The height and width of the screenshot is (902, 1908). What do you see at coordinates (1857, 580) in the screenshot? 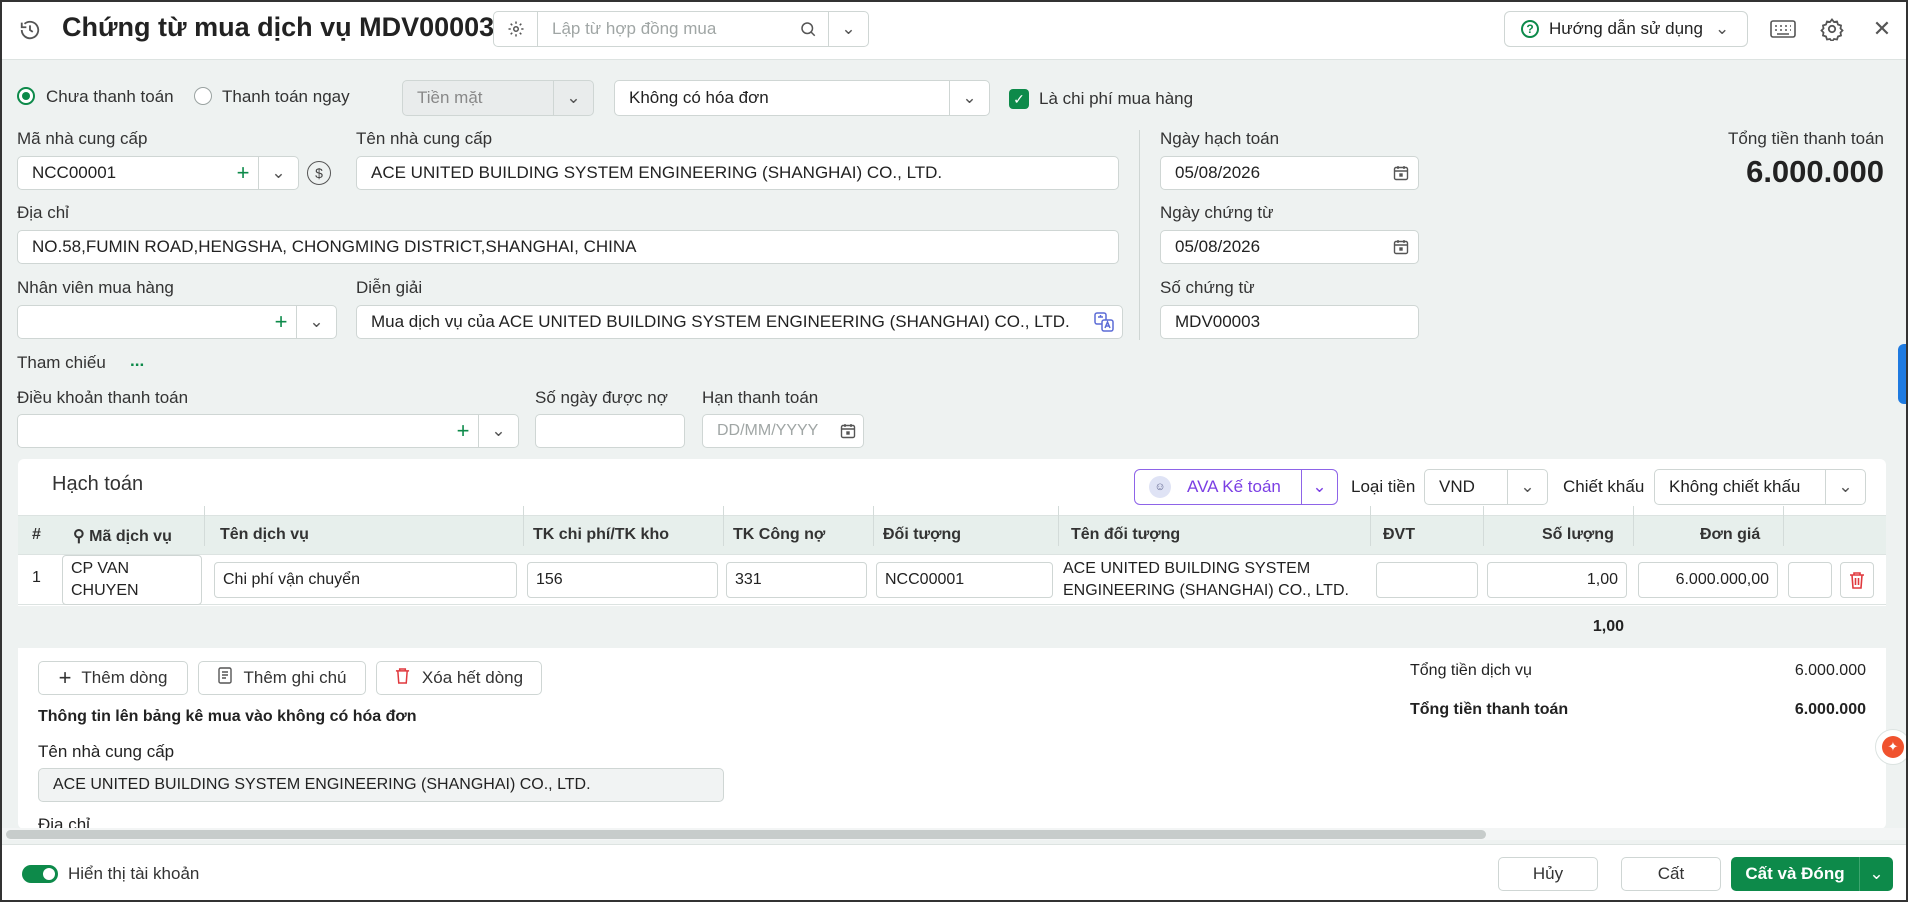
I see `delete-row-icon` at bounding box center [1857, 580].